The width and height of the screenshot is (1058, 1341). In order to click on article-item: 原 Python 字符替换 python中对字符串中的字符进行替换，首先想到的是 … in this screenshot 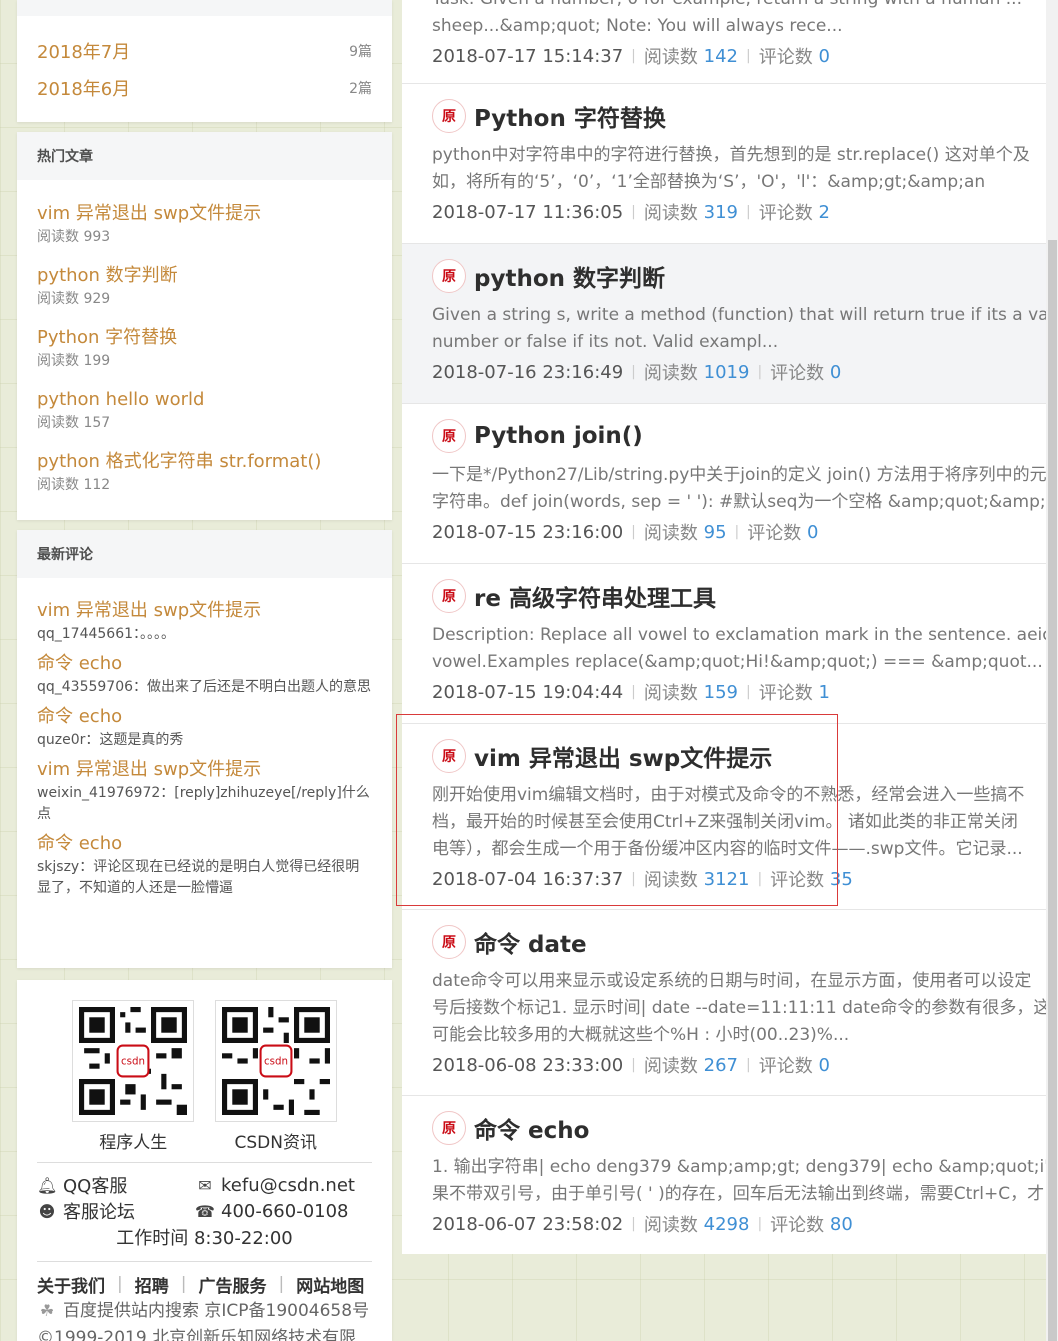, I will do `click(724, 164)`.